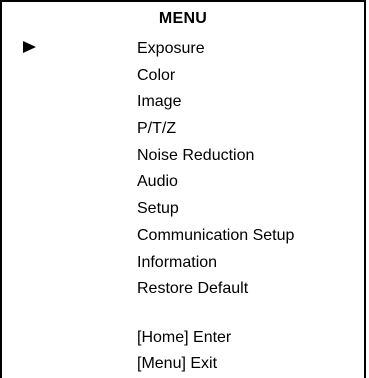 This screenshot has height=378, width=369. I want to click on menu-item-label: Audio, so click(157, 182).